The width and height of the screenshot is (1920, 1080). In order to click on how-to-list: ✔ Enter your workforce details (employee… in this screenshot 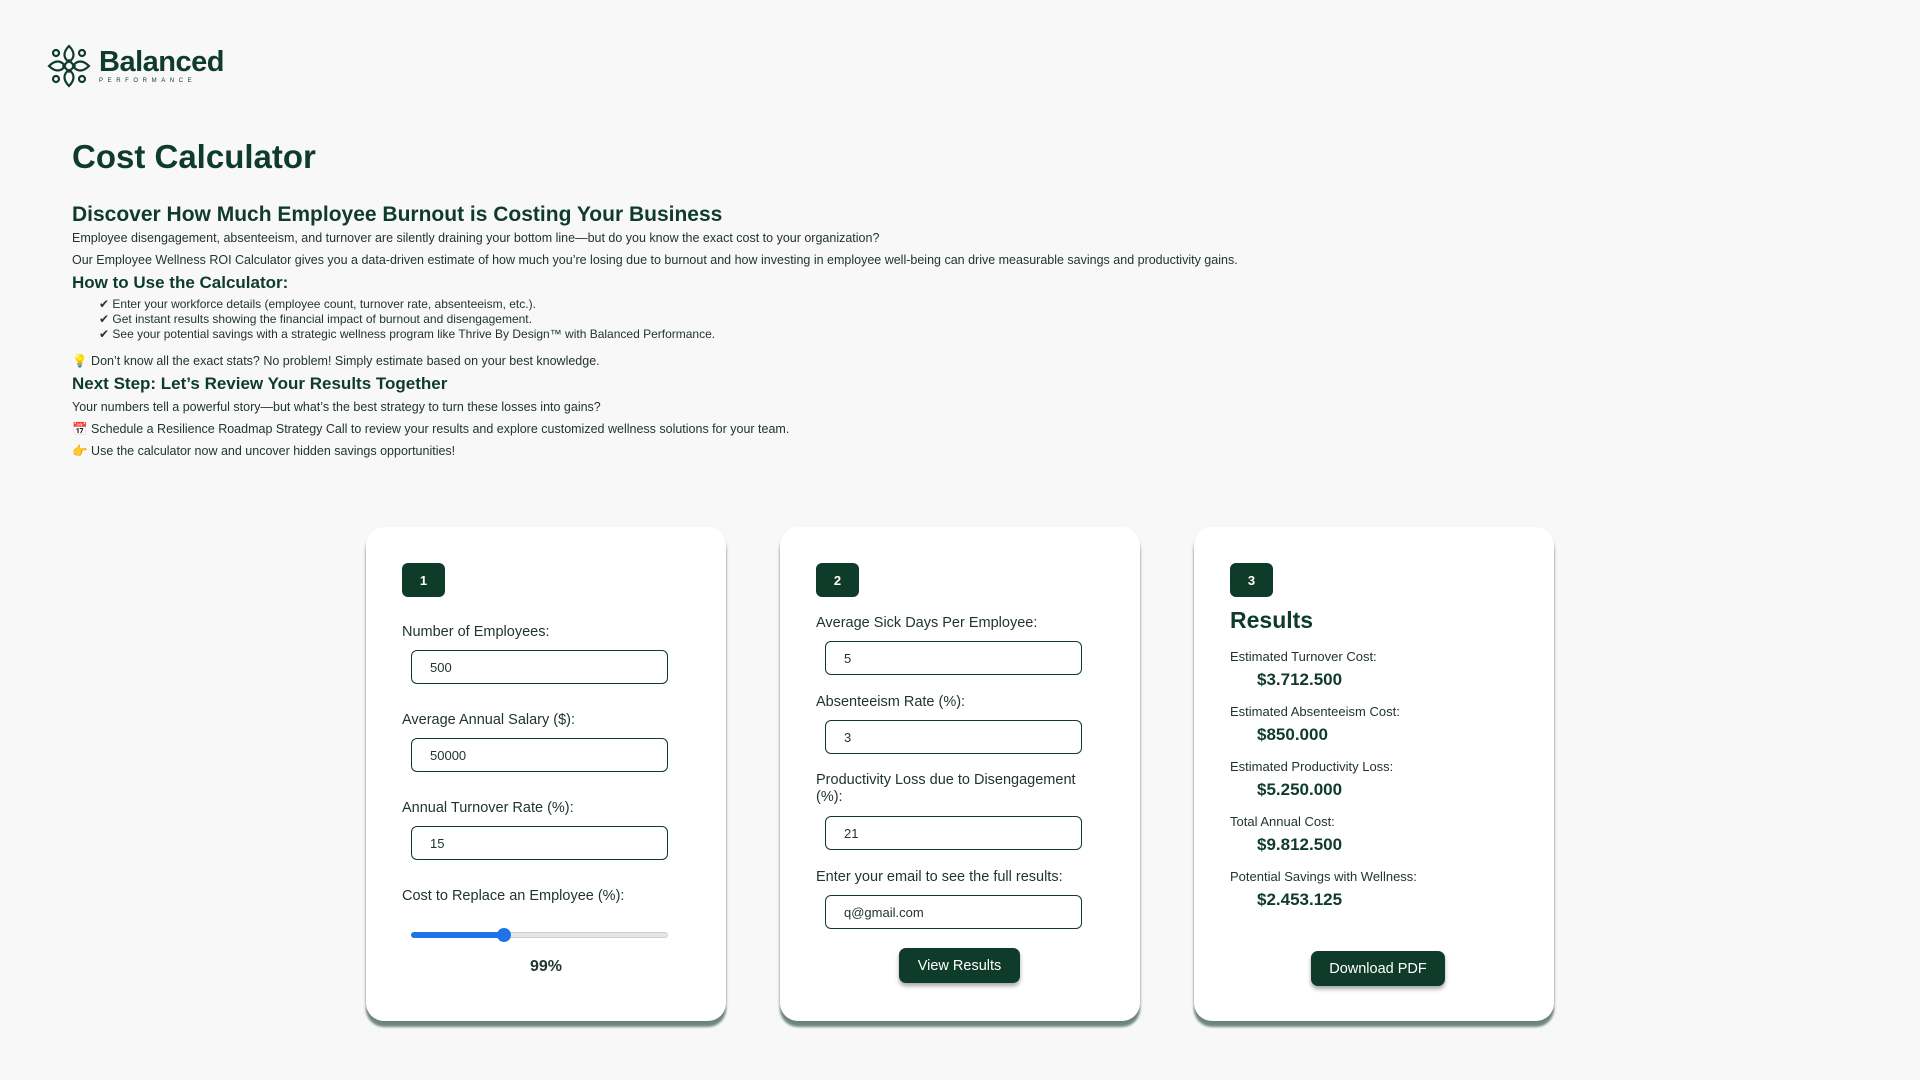, I will do `click(822, 319)`.